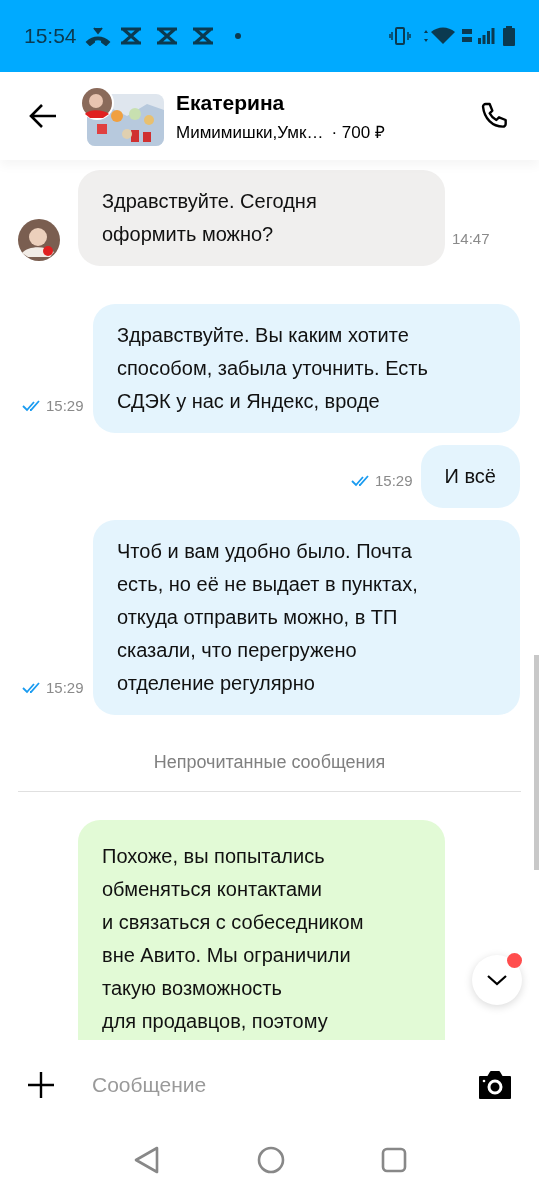 This screenshot has width=539, height=1200. Describe the element at coordinates (306, 368) in the screenshot. I see `message-bubble: Здравствуйте. Вы каким хотите способом, забыла уточнить. Есть СДЭК у нас и Яндекс, вроде` at that location.